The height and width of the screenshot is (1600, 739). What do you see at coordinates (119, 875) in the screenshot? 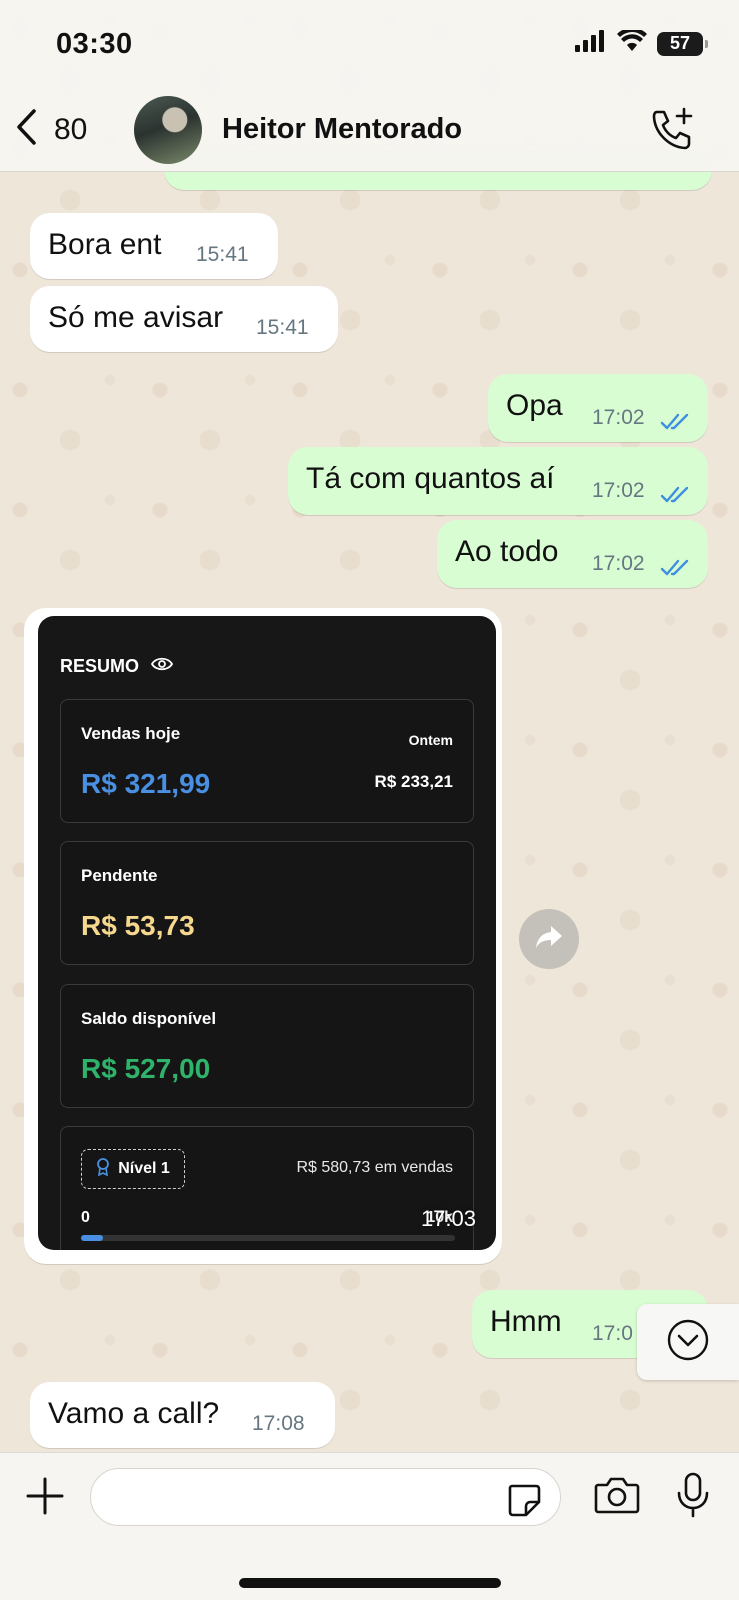
I see `pending-label: Pendente` at bounding box center [119, 875].